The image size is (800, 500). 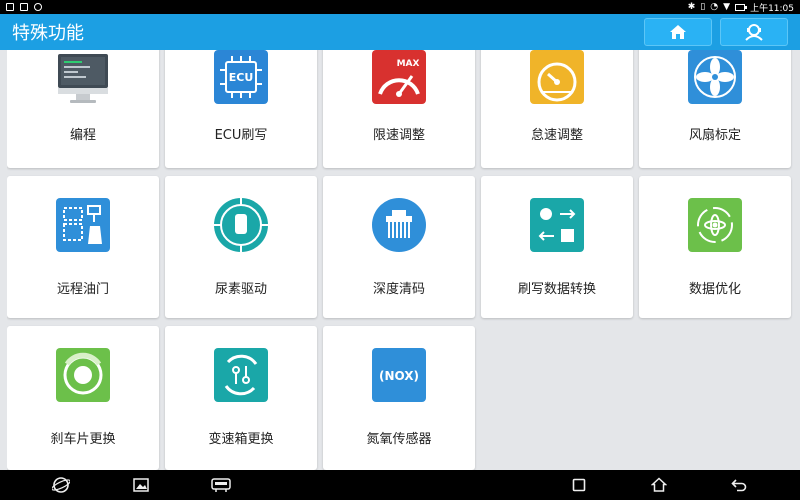 What do you see at coordinates (241, 375) in the screenshot?
I see `gearbox-icon` at bounding box center [241, 375].